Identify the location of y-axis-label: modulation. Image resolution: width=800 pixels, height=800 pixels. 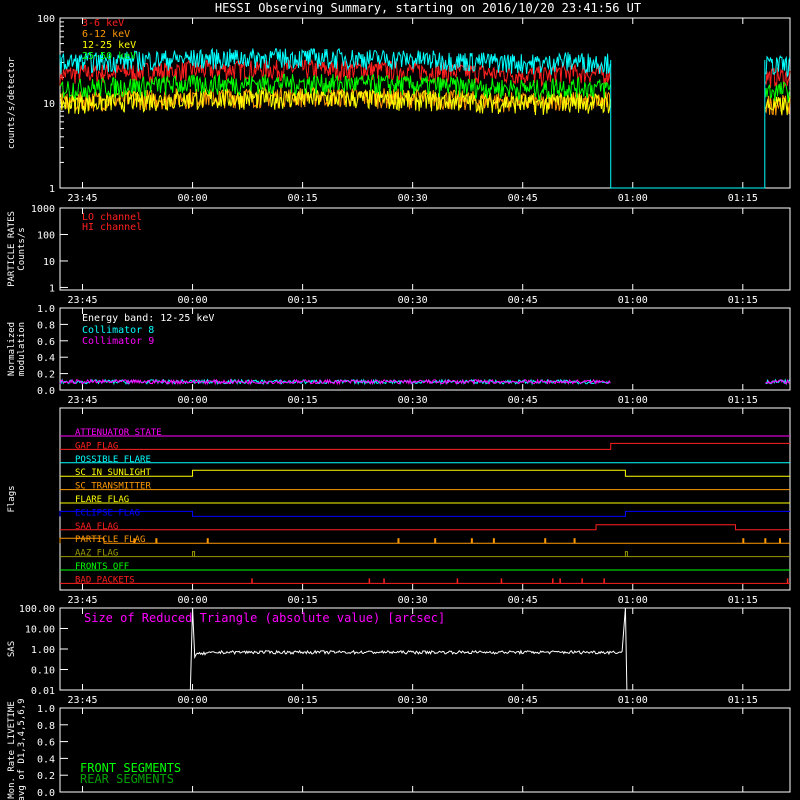
(22, 349).